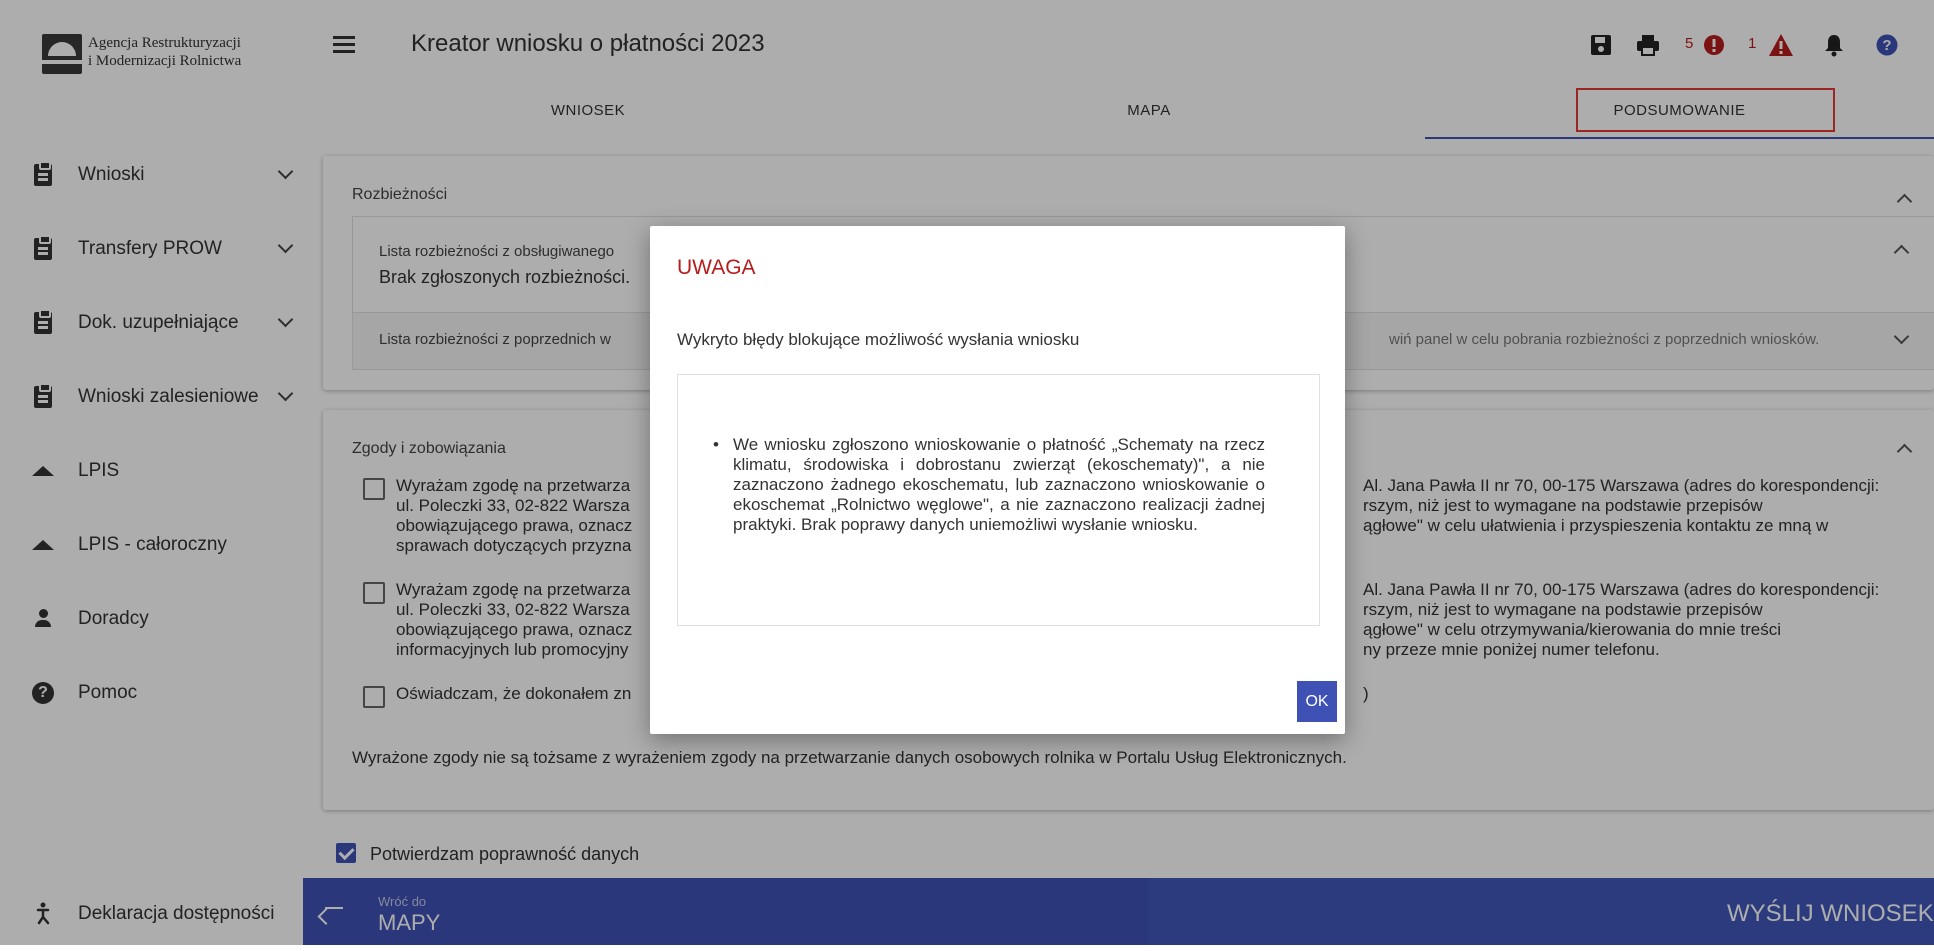 The image size is (1934, 951). Describe the element at coordinates (1317, 701) in the screenshot. I see `ok-button: OK` at that location.